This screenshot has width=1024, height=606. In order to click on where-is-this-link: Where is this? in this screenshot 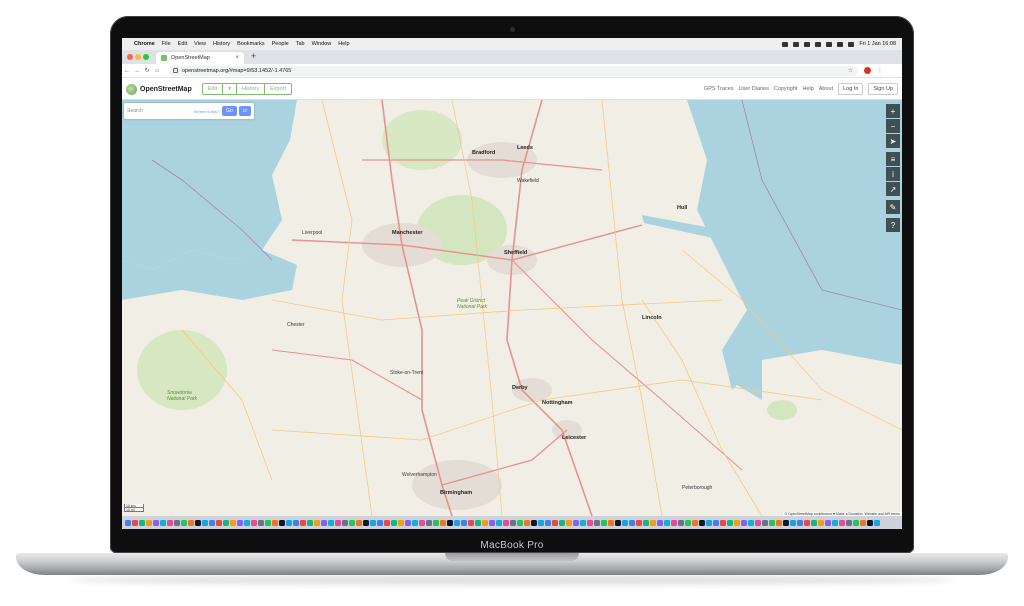, I will do `click(206, 111)`.